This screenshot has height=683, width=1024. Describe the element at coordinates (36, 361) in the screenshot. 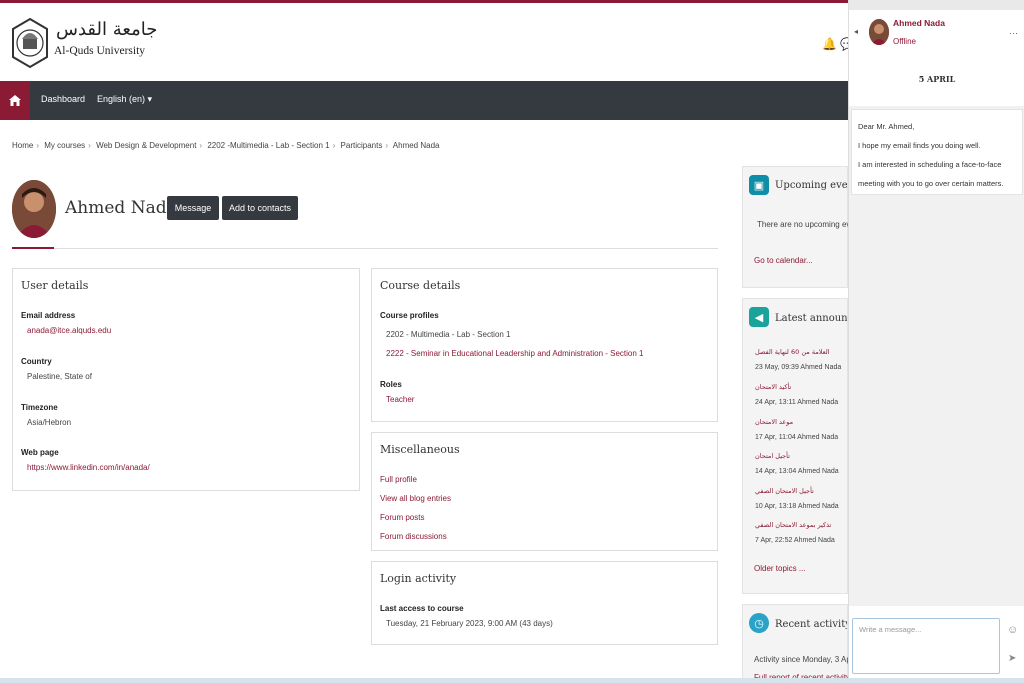

I see `country-label: Country` at that location.